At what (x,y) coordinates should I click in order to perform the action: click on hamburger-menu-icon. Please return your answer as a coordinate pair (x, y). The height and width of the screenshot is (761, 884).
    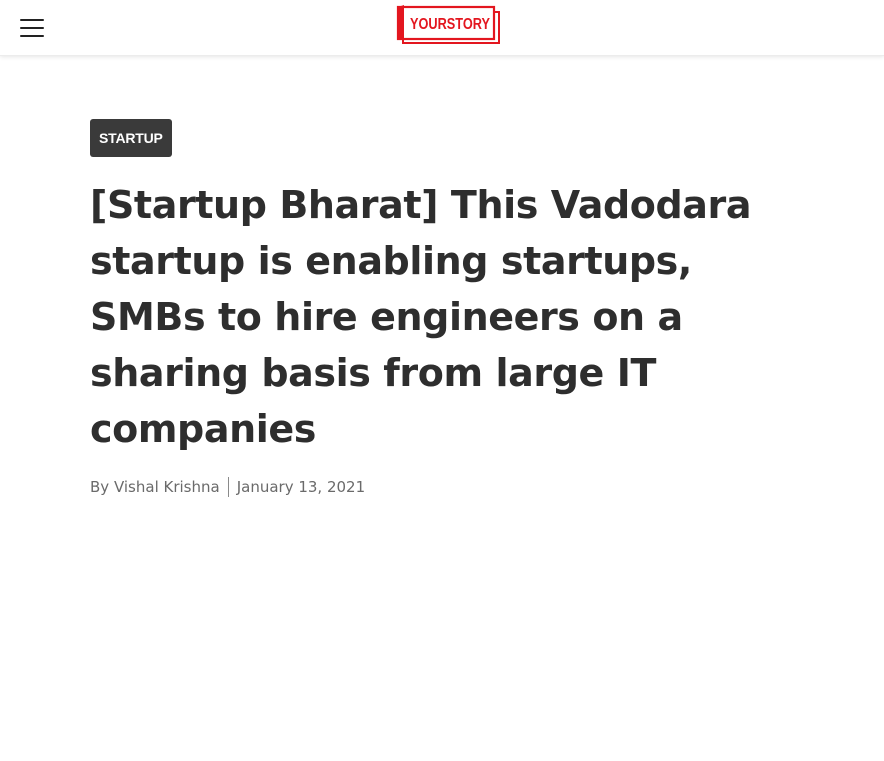
    Looking at the image, I should click on (32, 28).